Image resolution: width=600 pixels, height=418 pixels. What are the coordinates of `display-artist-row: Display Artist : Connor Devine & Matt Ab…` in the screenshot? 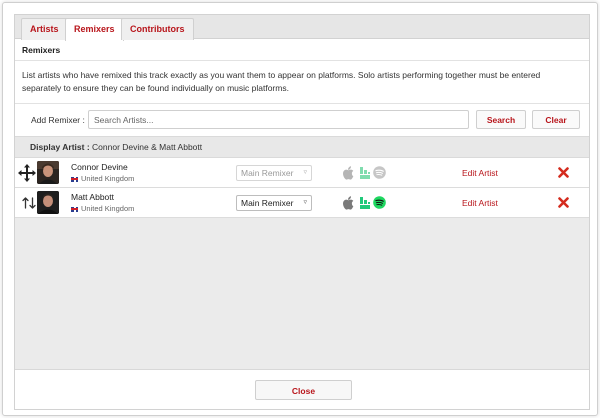 It's located at (302, 147).